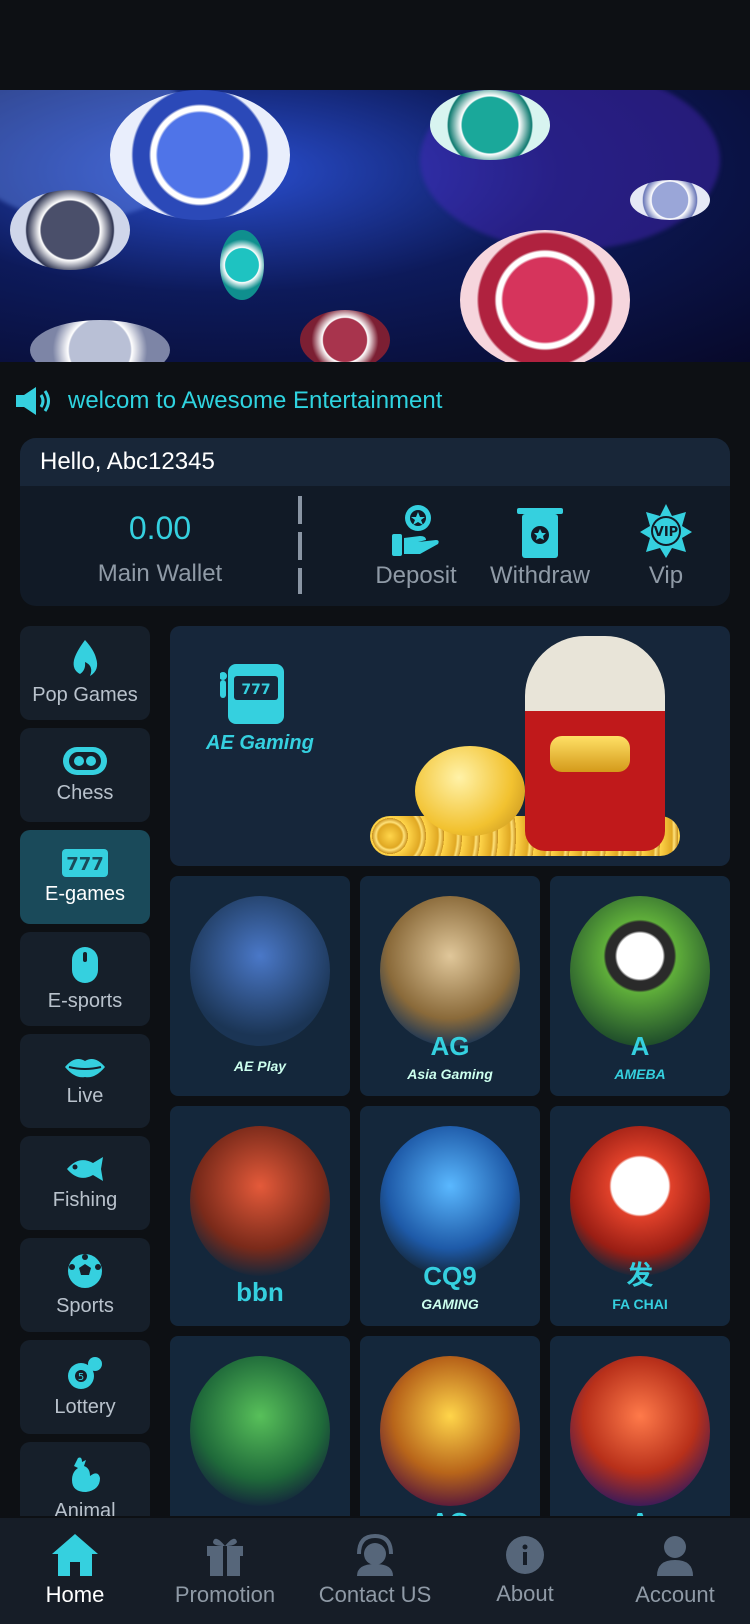 The image size is (750, 1624). What do you see at coordinates (85, 1183) in the screenshot?
I see `category-fishing: Fishing` at bounding box center [85, 1183].